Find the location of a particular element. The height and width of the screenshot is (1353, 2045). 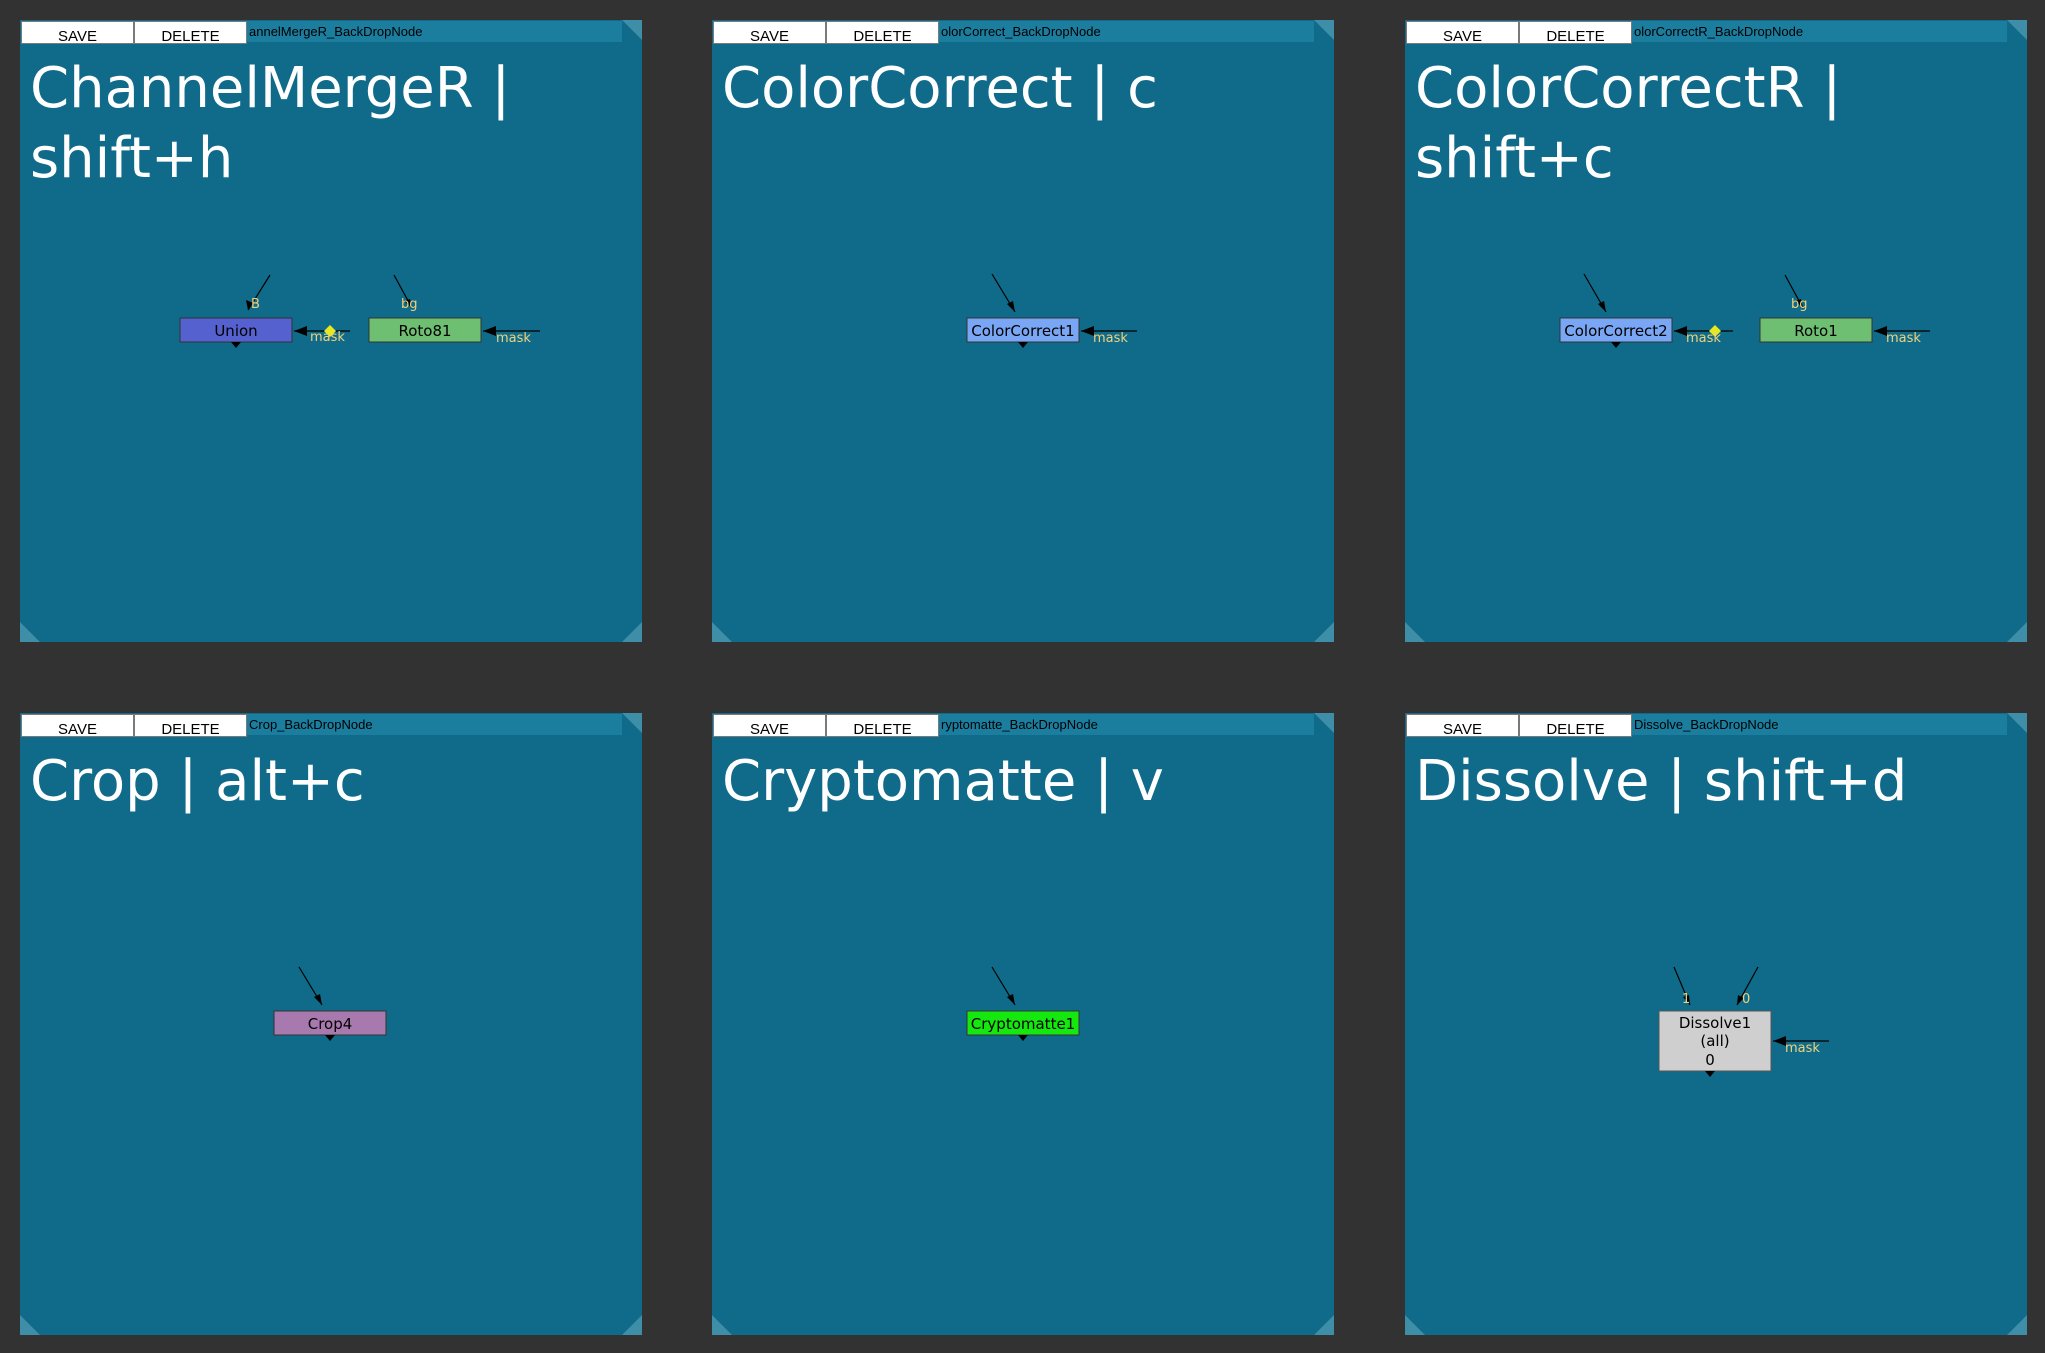

node-graph: ColorCorrect1 mask is located at coordinates (1051, 310).